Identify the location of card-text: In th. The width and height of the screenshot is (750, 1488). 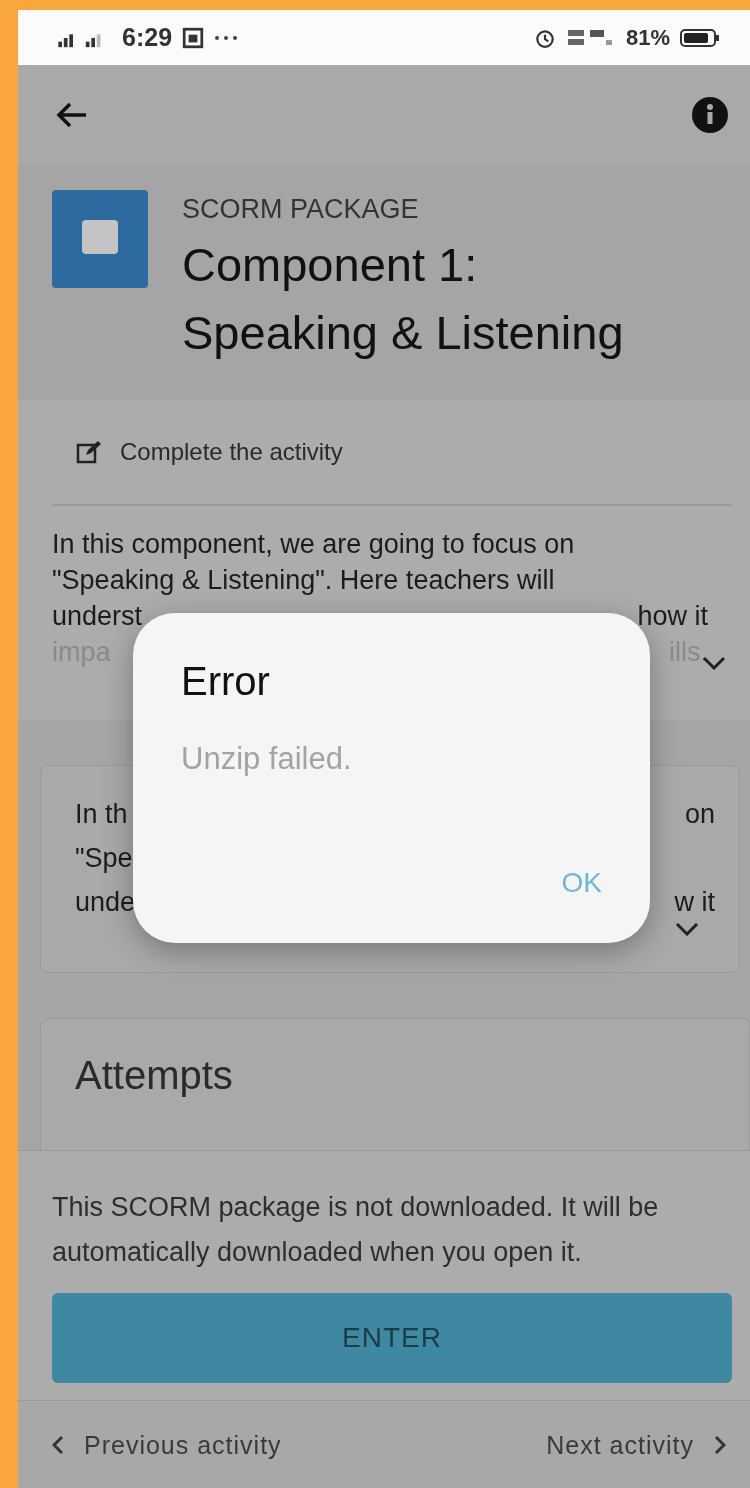
(101, 814).